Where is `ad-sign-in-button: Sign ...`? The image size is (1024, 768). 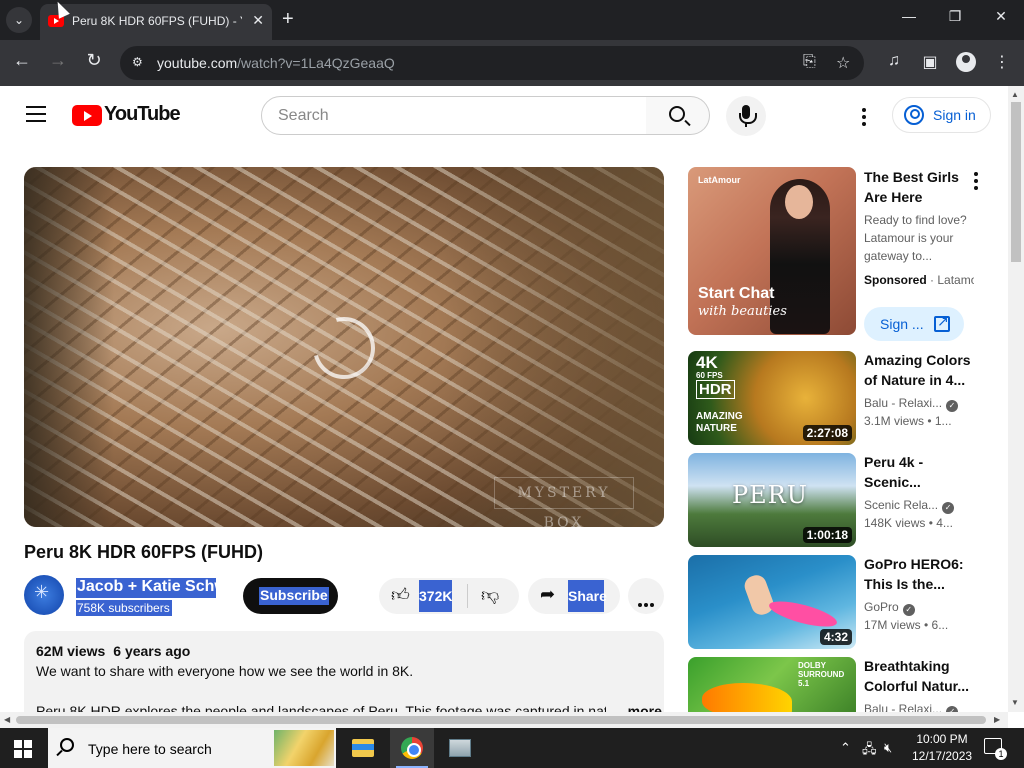
ad-sign-in-button: Sign ... is located at coordinates (914, 324).